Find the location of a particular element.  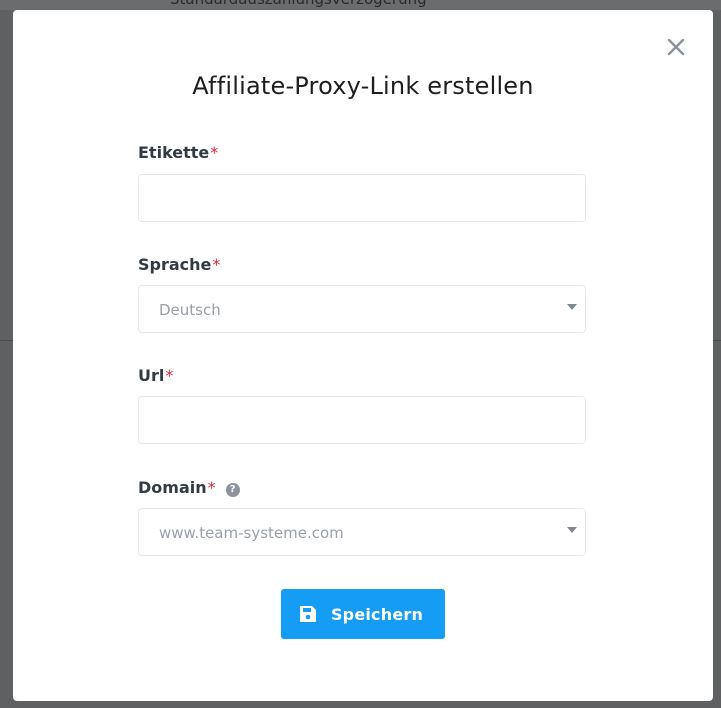

backdrop-divider-right is located at coordinates (717, 340).